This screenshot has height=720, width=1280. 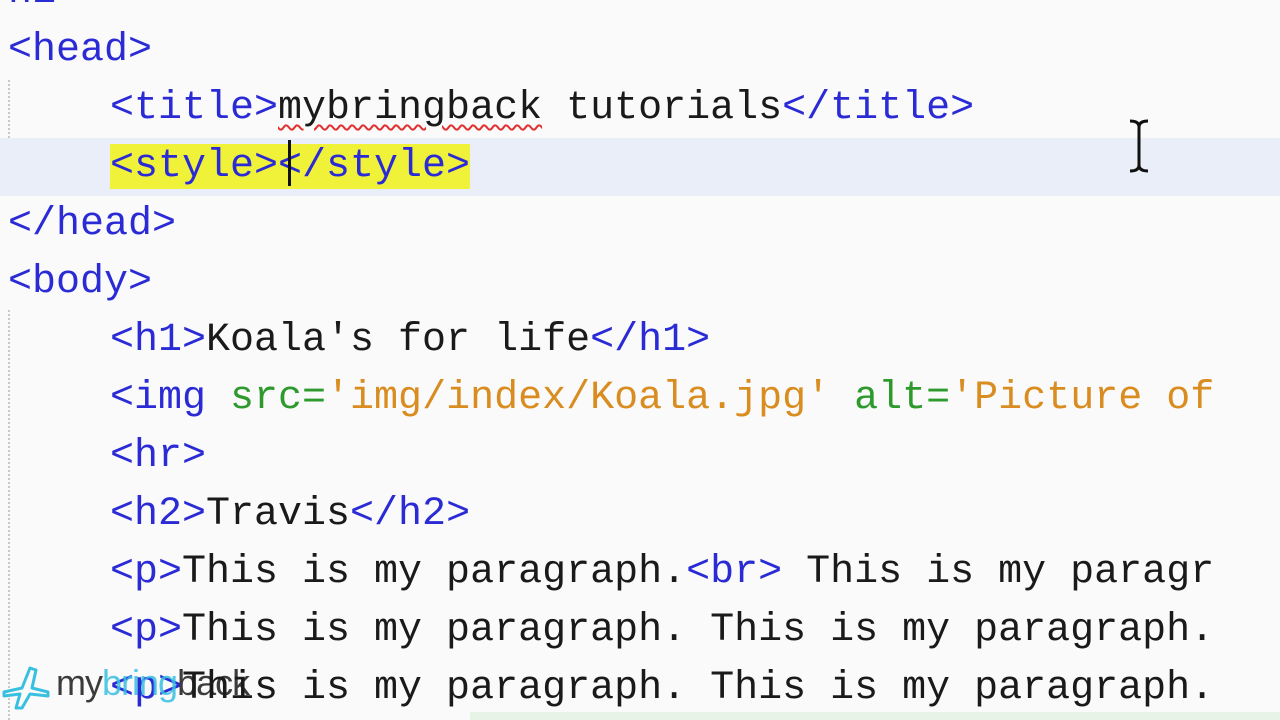 I want to click on code-token: Koala's for life, so click(x=398, y=340).